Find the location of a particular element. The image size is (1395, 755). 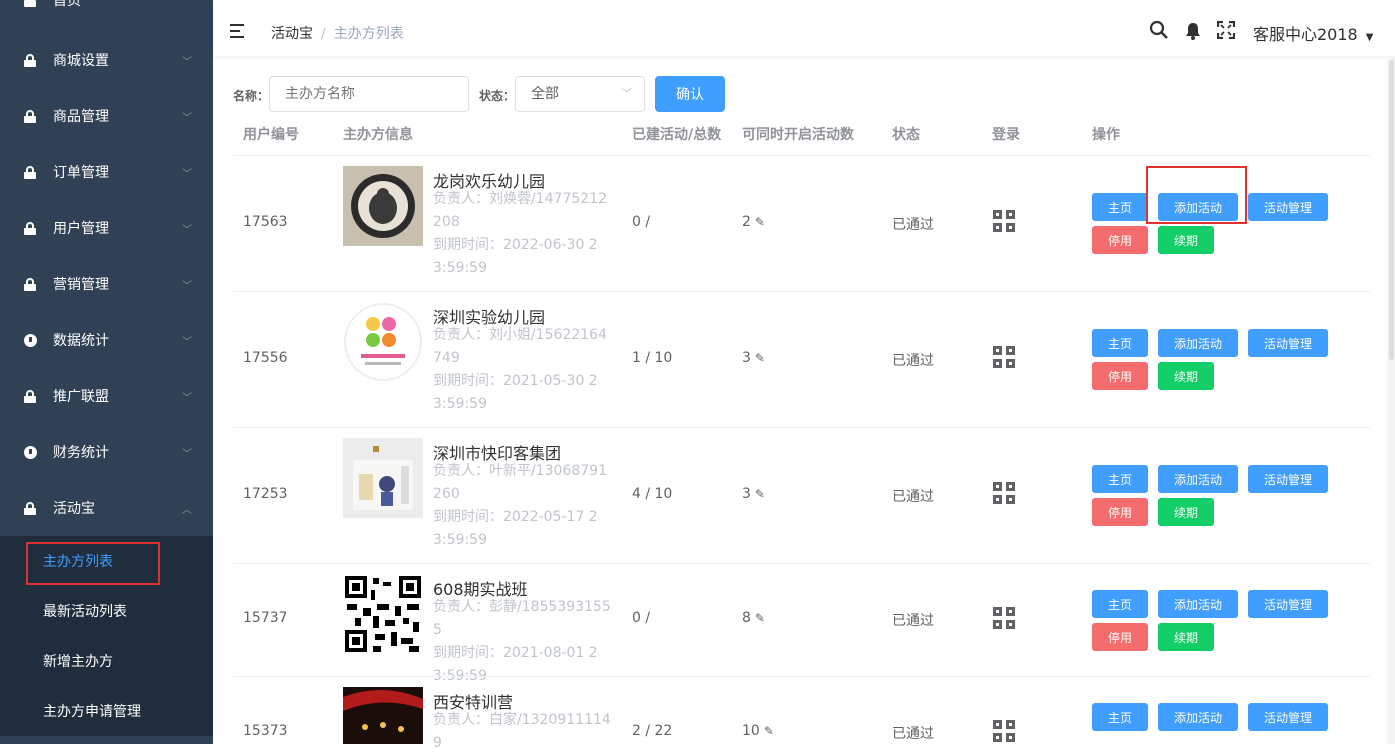

status-select: 全部 ﹀ is located at coordinates (580, 94).